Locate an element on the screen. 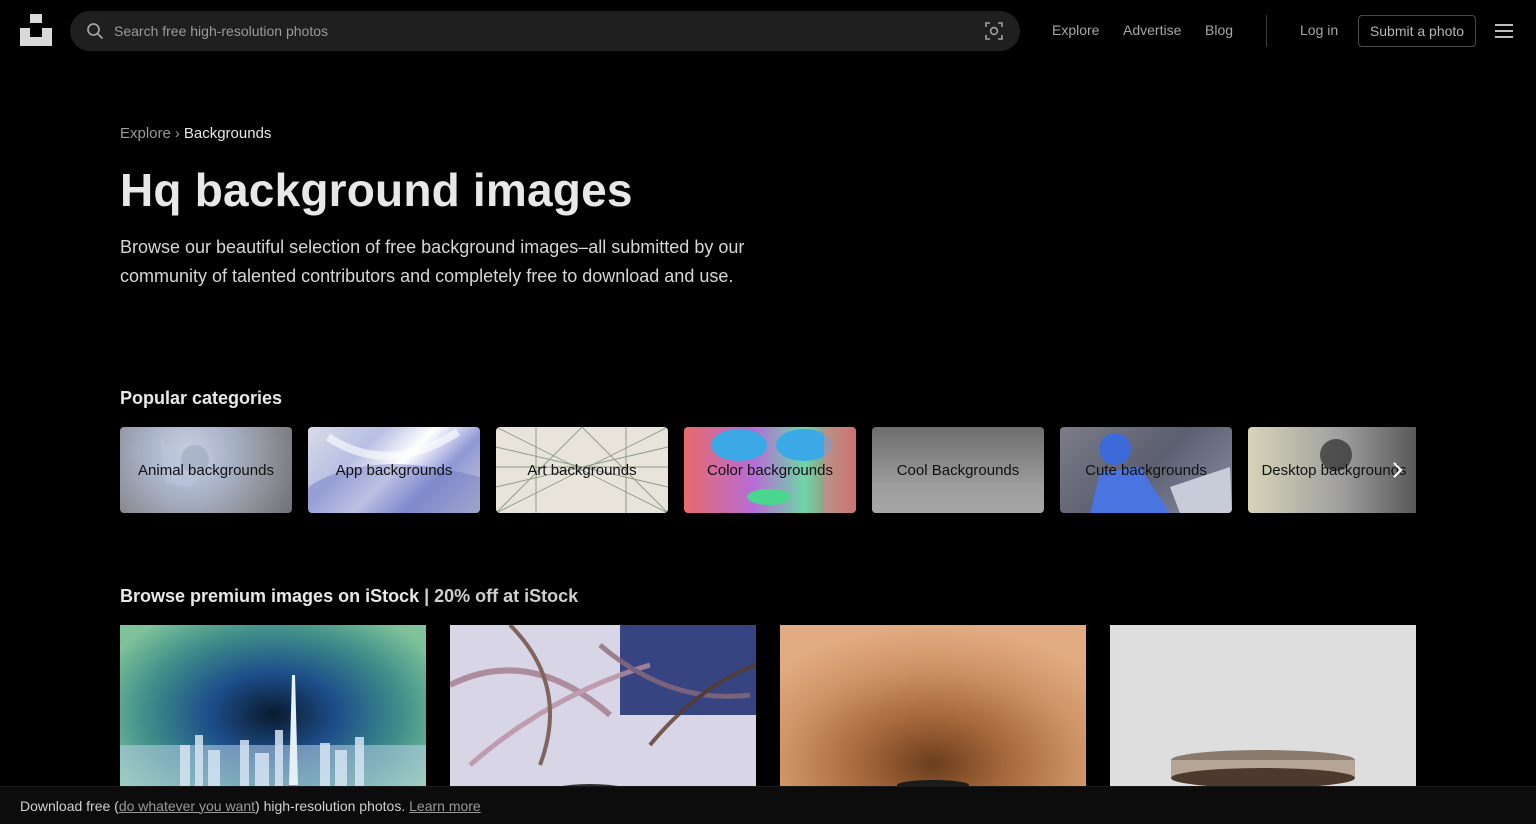  unsplash-logo-icon is located at coordinates (36, 30).